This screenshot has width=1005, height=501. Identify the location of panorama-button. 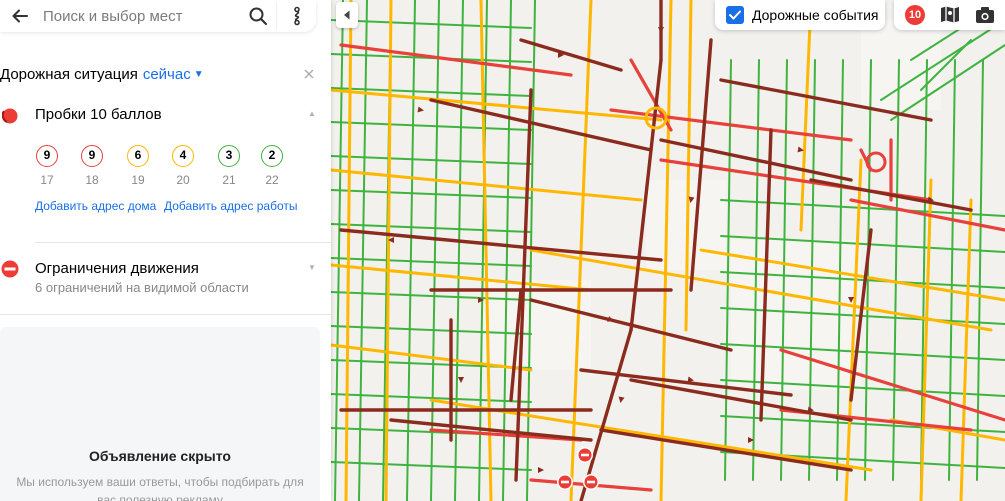
(985, 15).